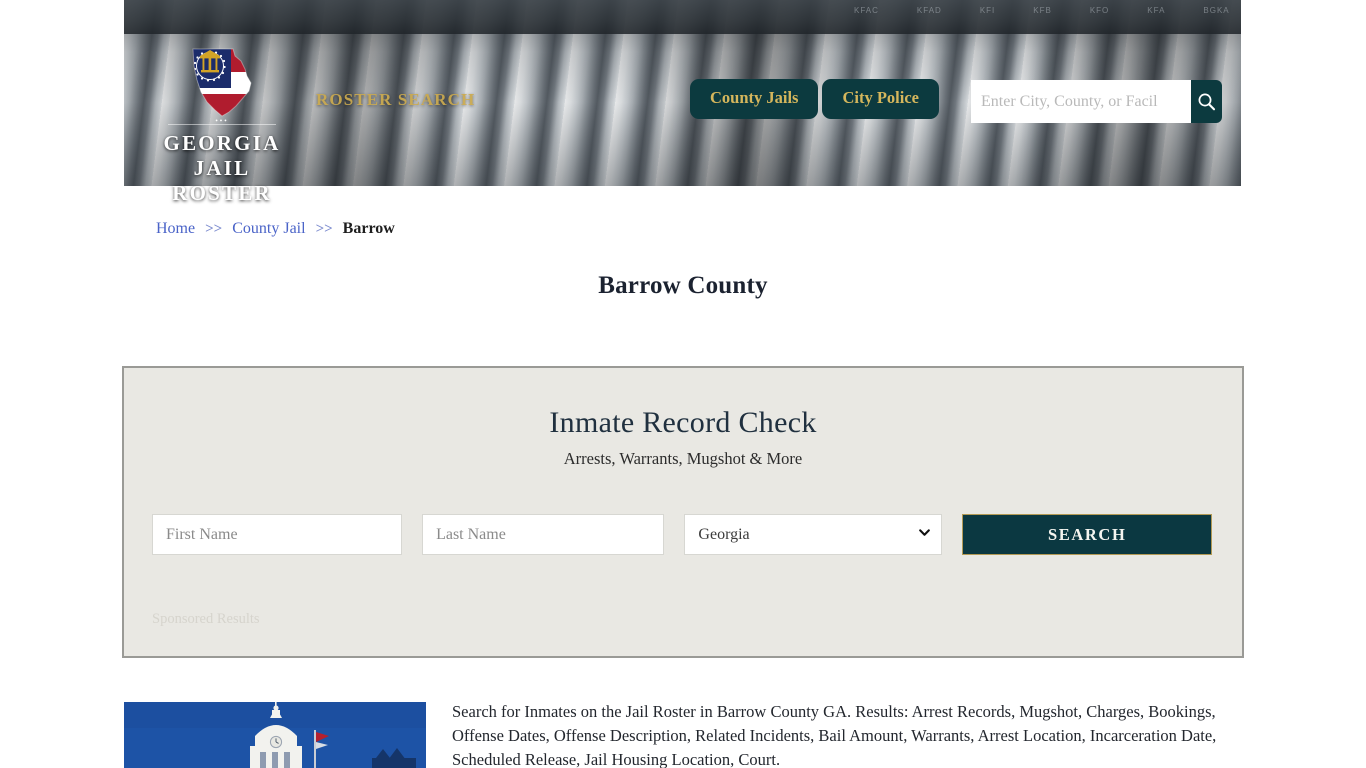 This screenshot has width=1366, height=768. What do you see at coordinates (396, 99) in the screenshot?
I see `site-tagline: ROSTER SEARCH` at bounding box center [396, 99].